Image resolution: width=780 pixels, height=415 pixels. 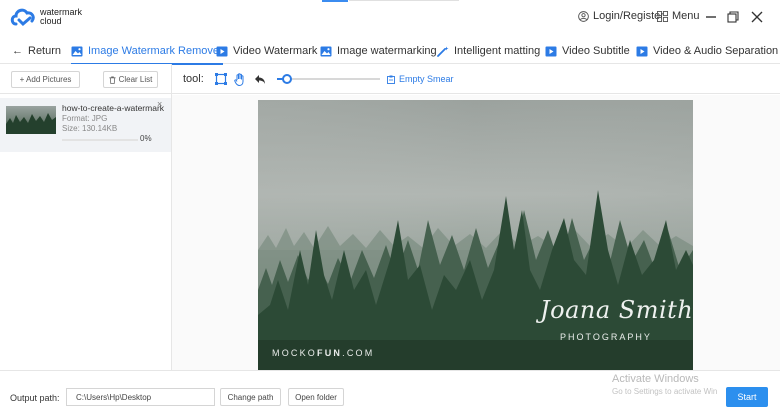 What do you see at coordinates (583, 16) in the screenshot?
I see `user-icon` at bounding box center [583, 16].